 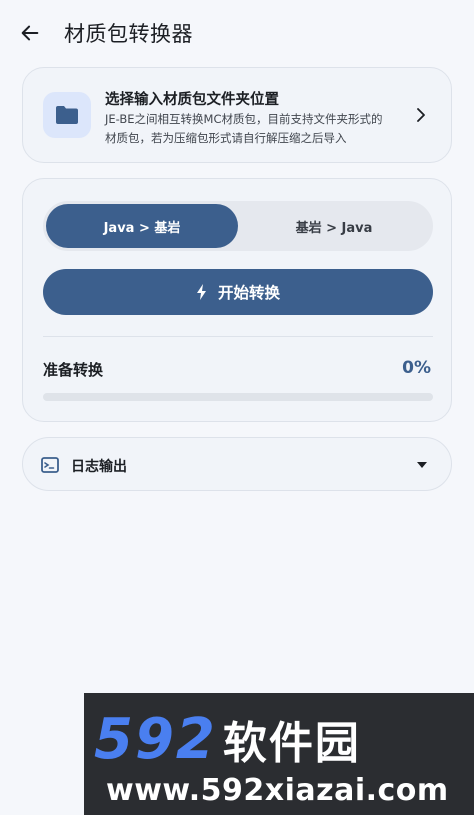 I want to click on arrow-left-icon, so click(x=30, y=33).